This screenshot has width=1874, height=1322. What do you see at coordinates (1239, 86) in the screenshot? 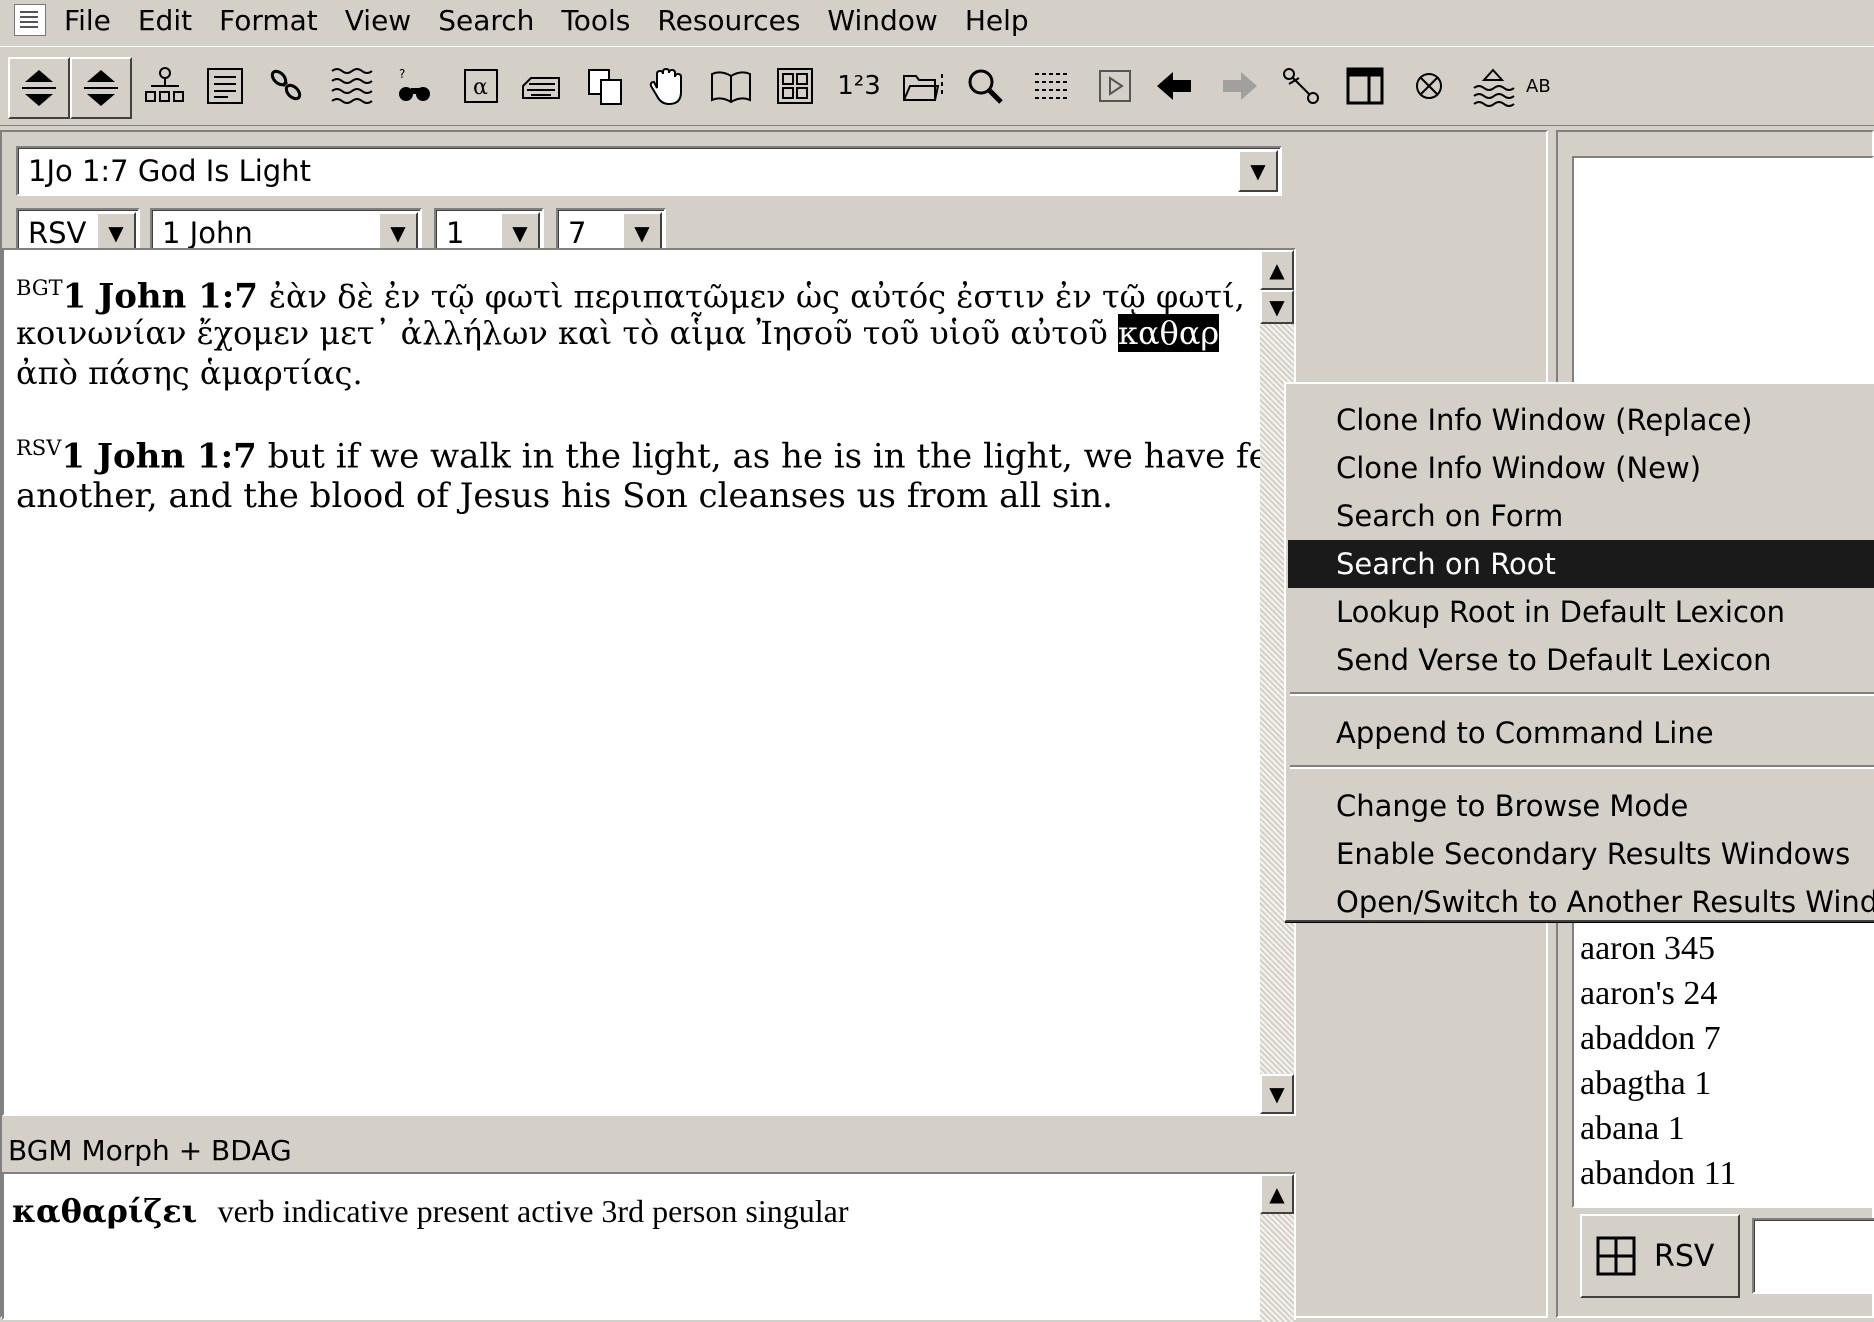
I see `forward-arrow-icon` at bounding box center [1239, 86].